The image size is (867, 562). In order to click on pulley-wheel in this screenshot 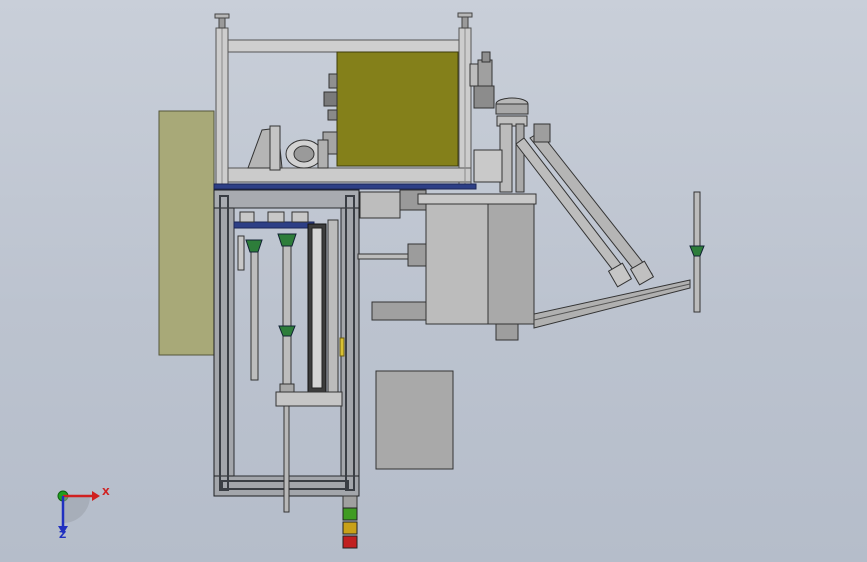, I will do `click(512, 106)`.